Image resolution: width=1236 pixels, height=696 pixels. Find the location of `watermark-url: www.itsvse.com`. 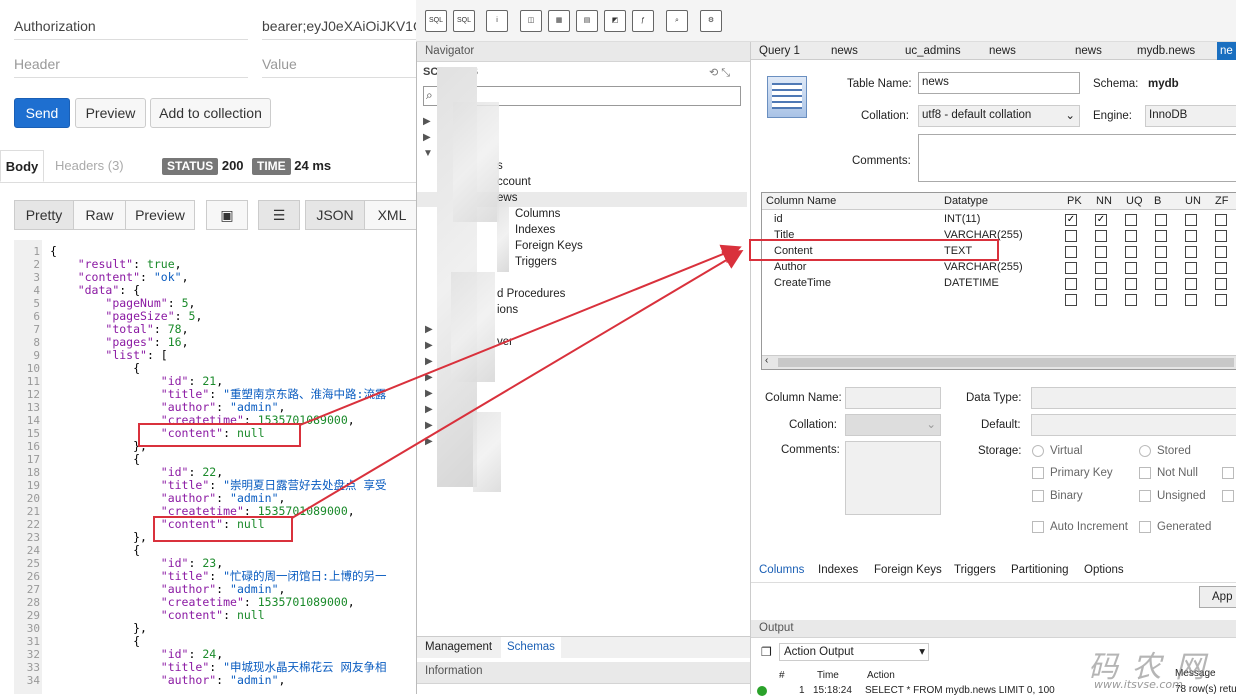

watermark-url: www.itsvse.com is located at coordinates (1138, 684).